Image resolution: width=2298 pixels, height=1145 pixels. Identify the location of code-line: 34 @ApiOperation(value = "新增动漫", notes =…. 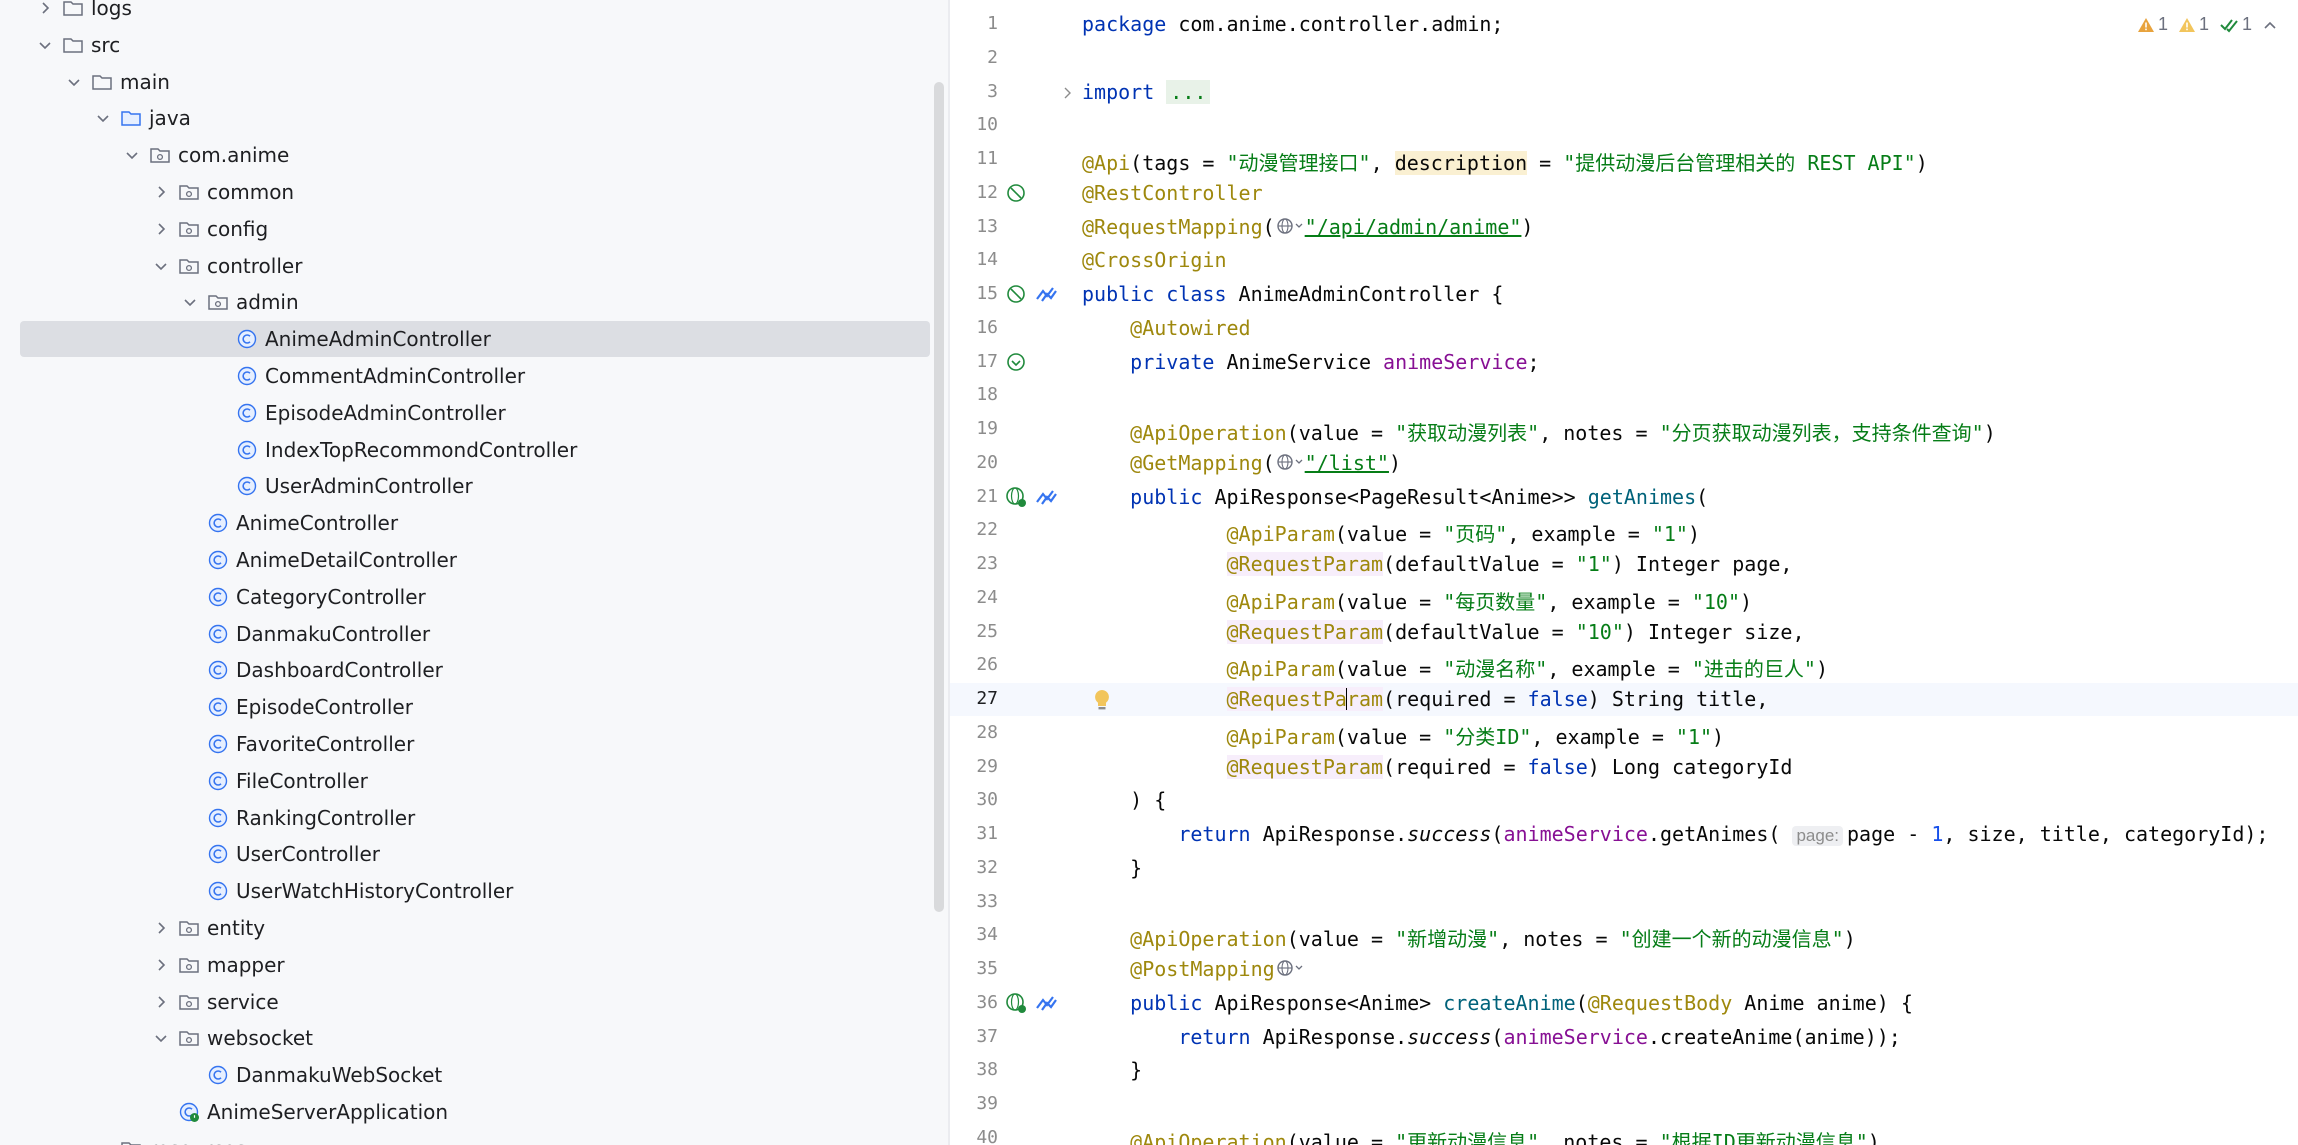
(1624, 935).